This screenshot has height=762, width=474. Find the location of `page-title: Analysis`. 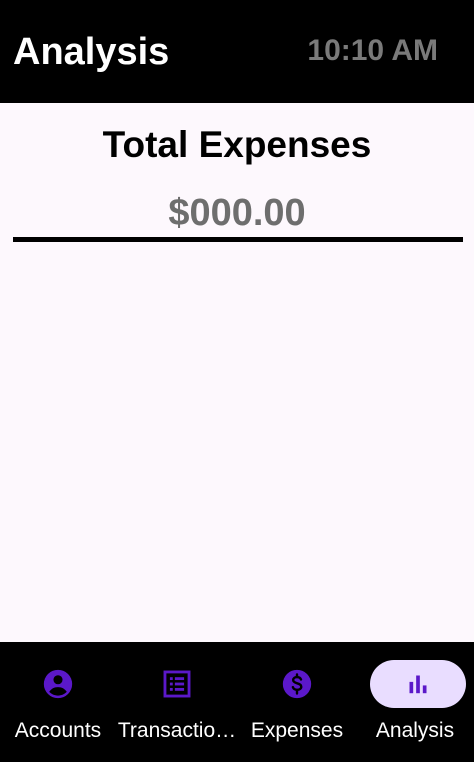

page-title: Analysis is located at coordinates (91, 52).